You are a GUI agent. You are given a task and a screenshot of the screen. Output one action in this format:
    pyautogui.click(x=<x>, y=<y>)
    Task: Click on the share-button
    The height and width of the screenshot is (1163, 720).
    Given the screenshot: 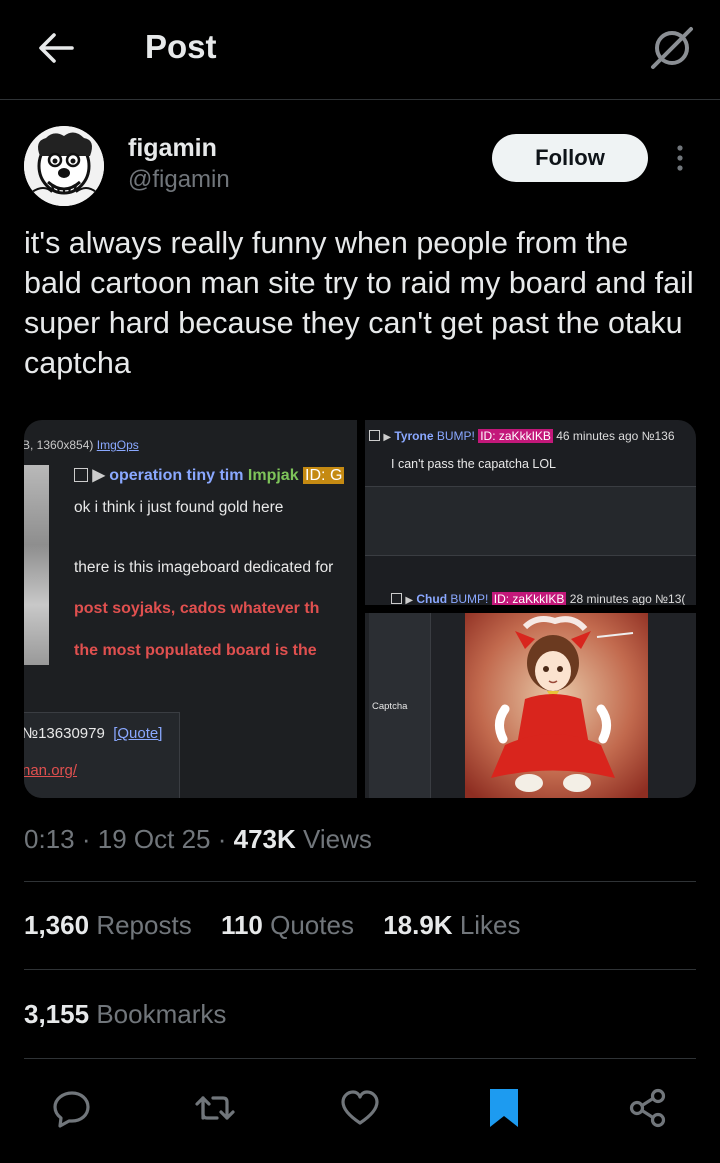 What is the action you would take?
    pyautogui.click(x=648, y=1108)
    